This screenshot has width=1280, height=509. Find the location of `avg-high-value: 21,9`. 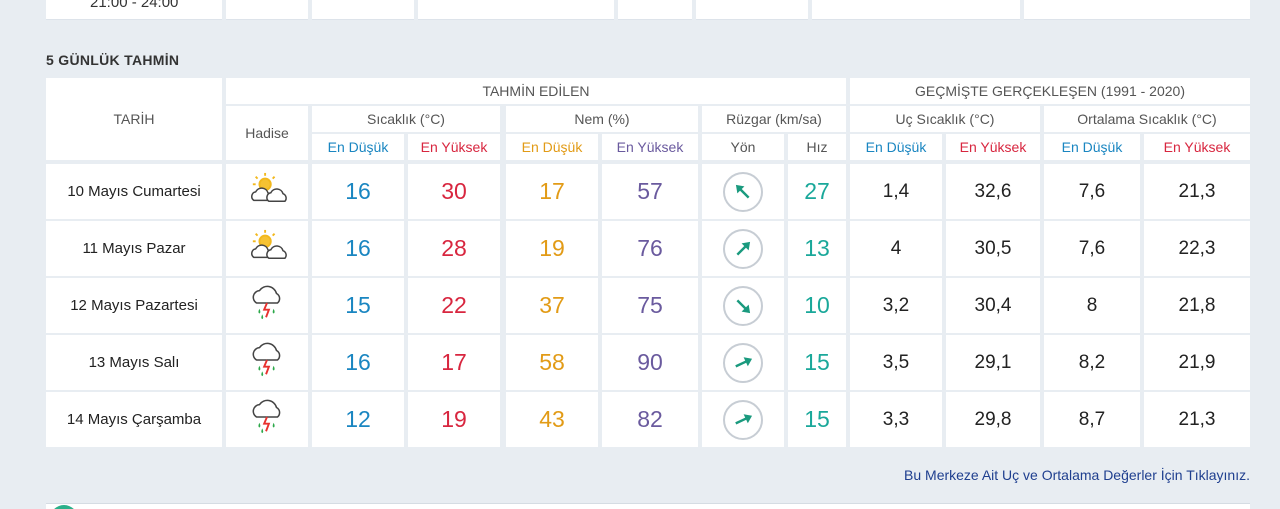

avg-high-value: 21,9 is located at coordinates (1197, 362).